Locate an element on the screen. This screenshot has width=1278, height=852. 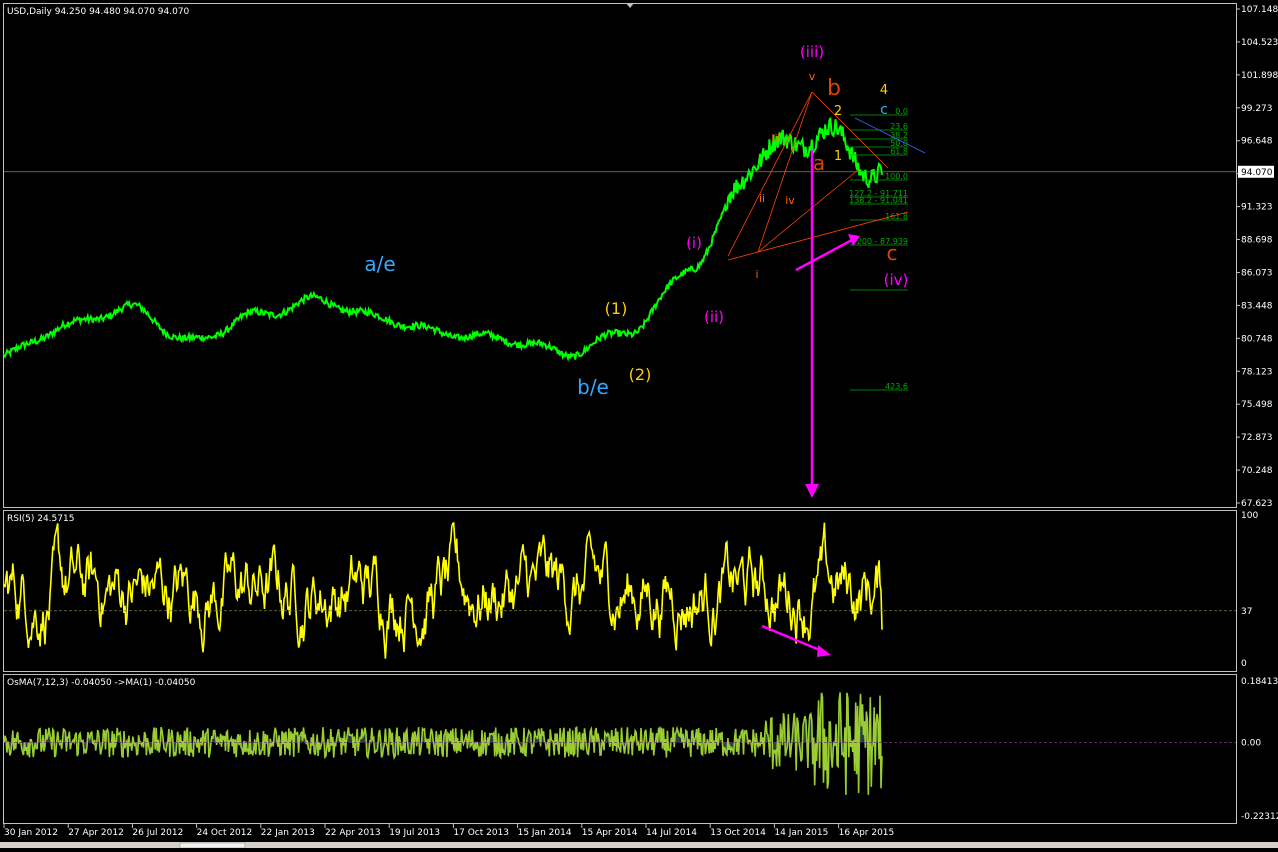
price-tick-label: 88.698 is located at coordinates (1257, 241).